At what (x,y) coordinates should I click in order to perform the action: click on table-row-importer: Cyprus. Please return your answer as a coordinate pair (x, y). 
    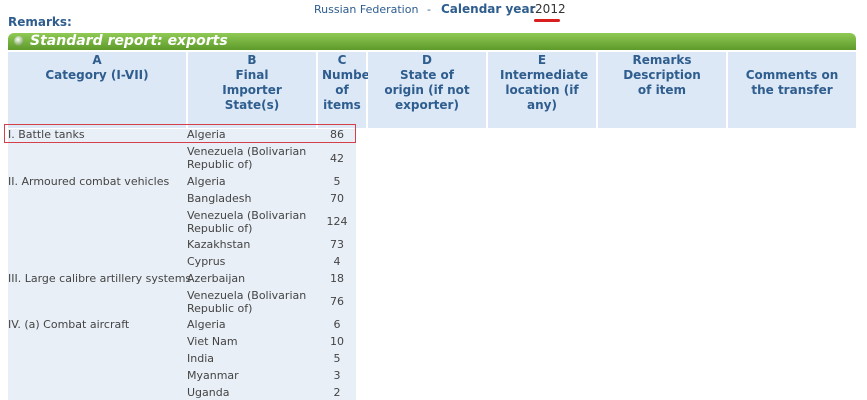
    Looking at the image, I should click on (206, 261).